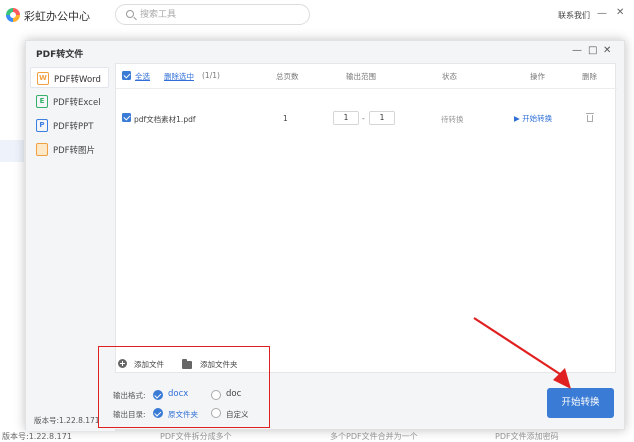  I want to click on ppt-icon: P, so click(42, 125).